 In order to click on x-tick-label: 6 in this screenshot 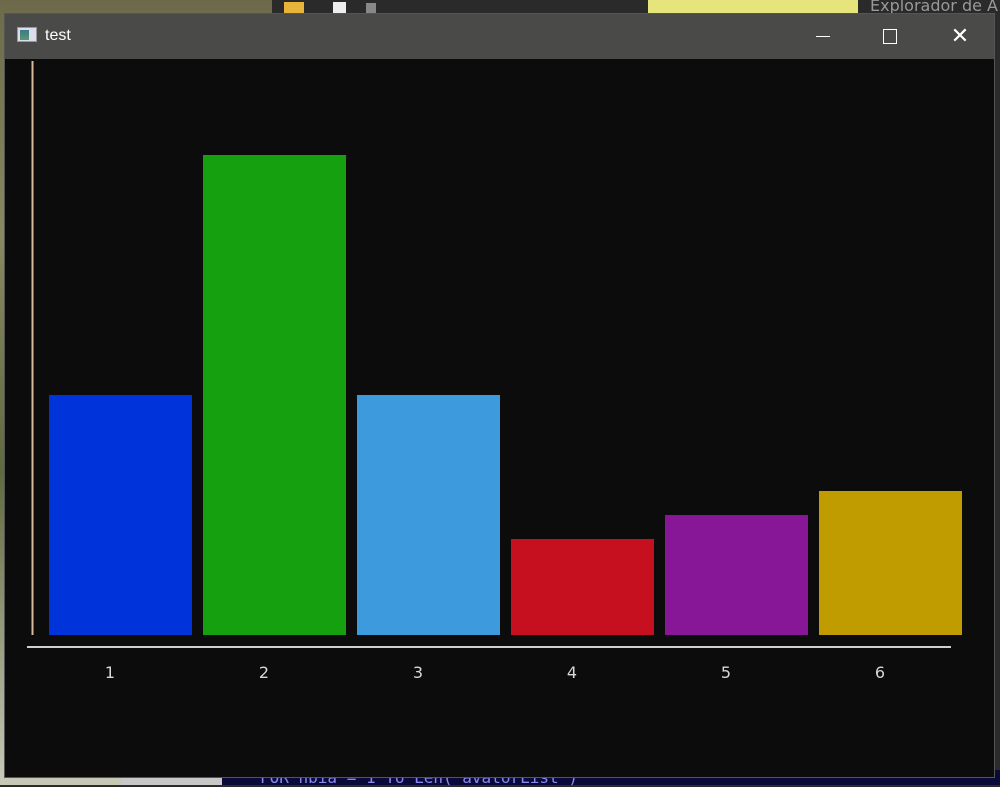, I will do `click(880, 672)`.